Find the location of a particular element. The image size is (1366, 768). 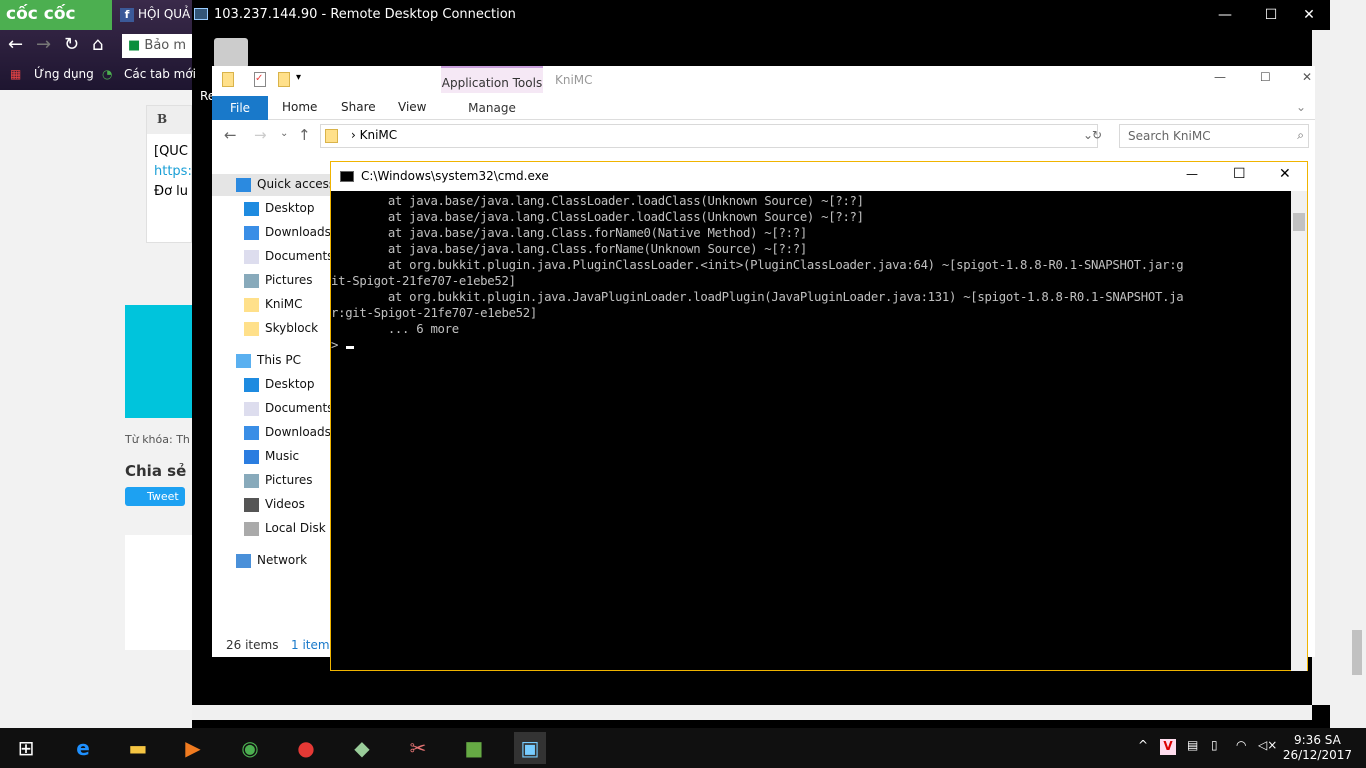

network-icon is located at coordinates (243, 561).